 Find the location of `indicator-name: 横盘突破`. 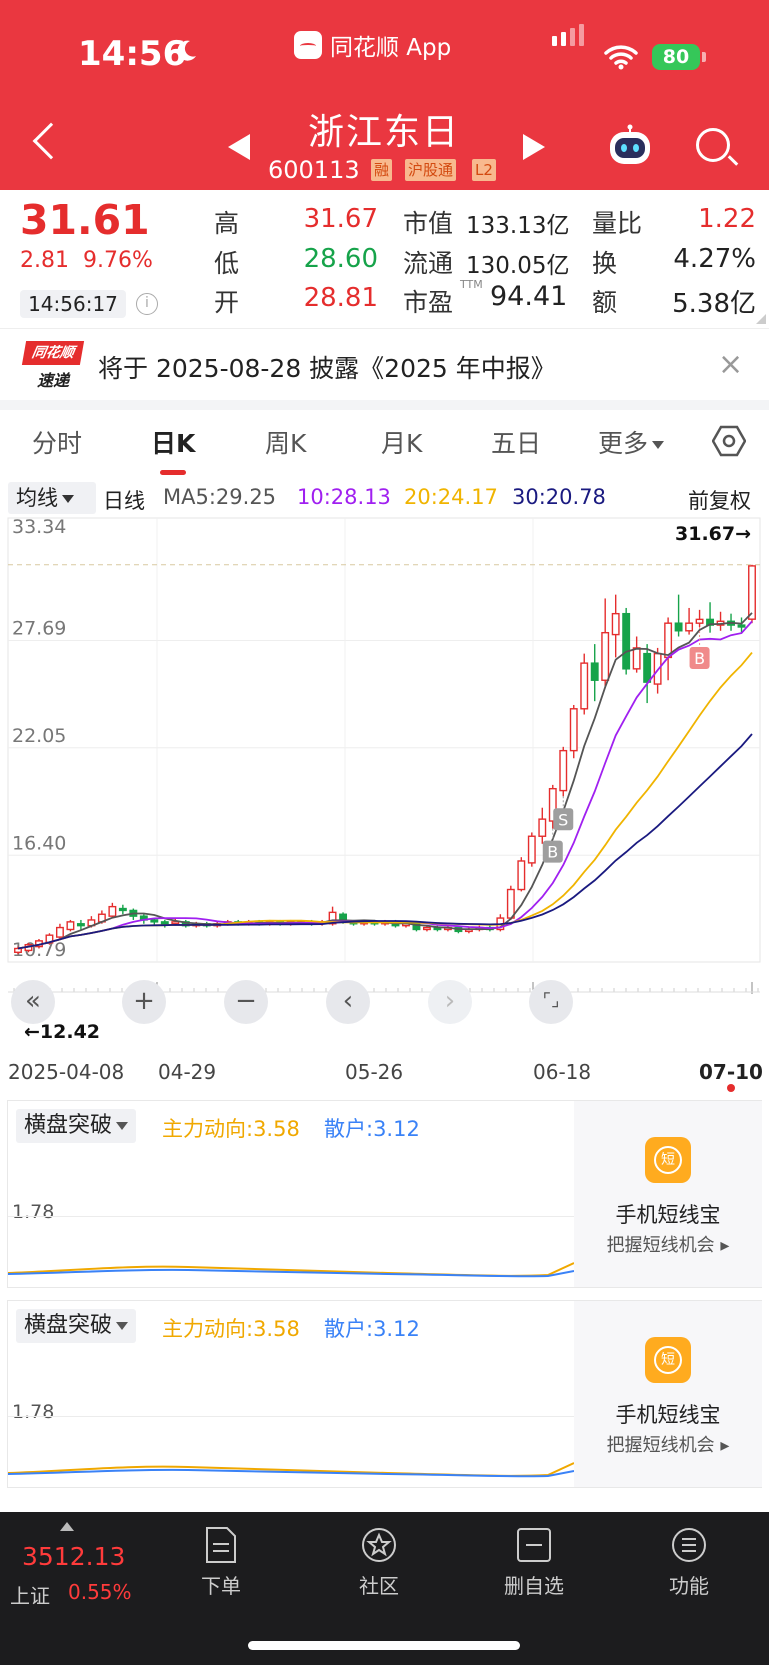

indicator-name: 横盘突破 is located at coordinates (68, 1125).